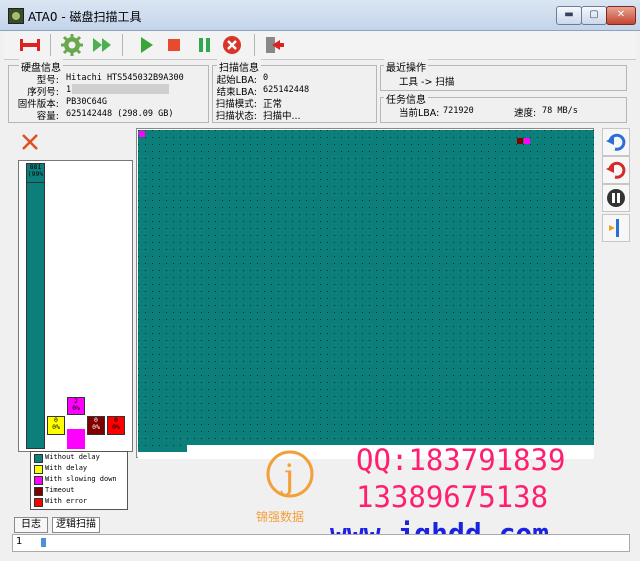 This screenshot has height=561, width=640. I want to click on histogram-slow-box: 2 0%, so click(76, 406).